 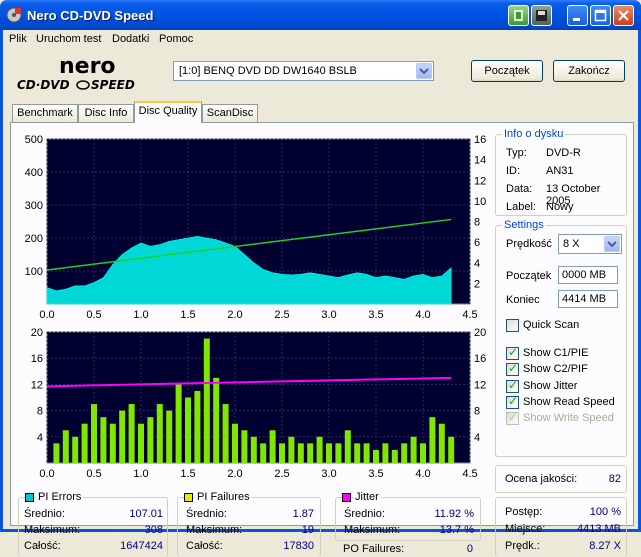 I want to click on pif-y-tick: 8, so click(x=40, y=412).